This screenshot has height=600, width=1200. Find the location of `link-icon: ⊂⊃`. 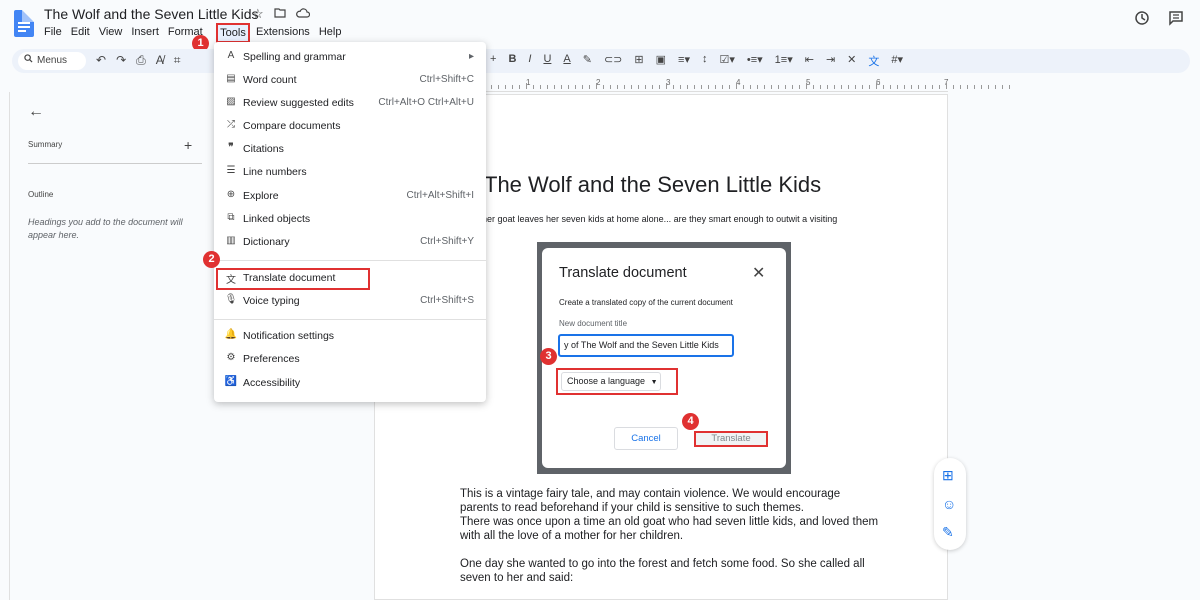

link-icon: ⊂⊃ is located at coordinates (613, 61).